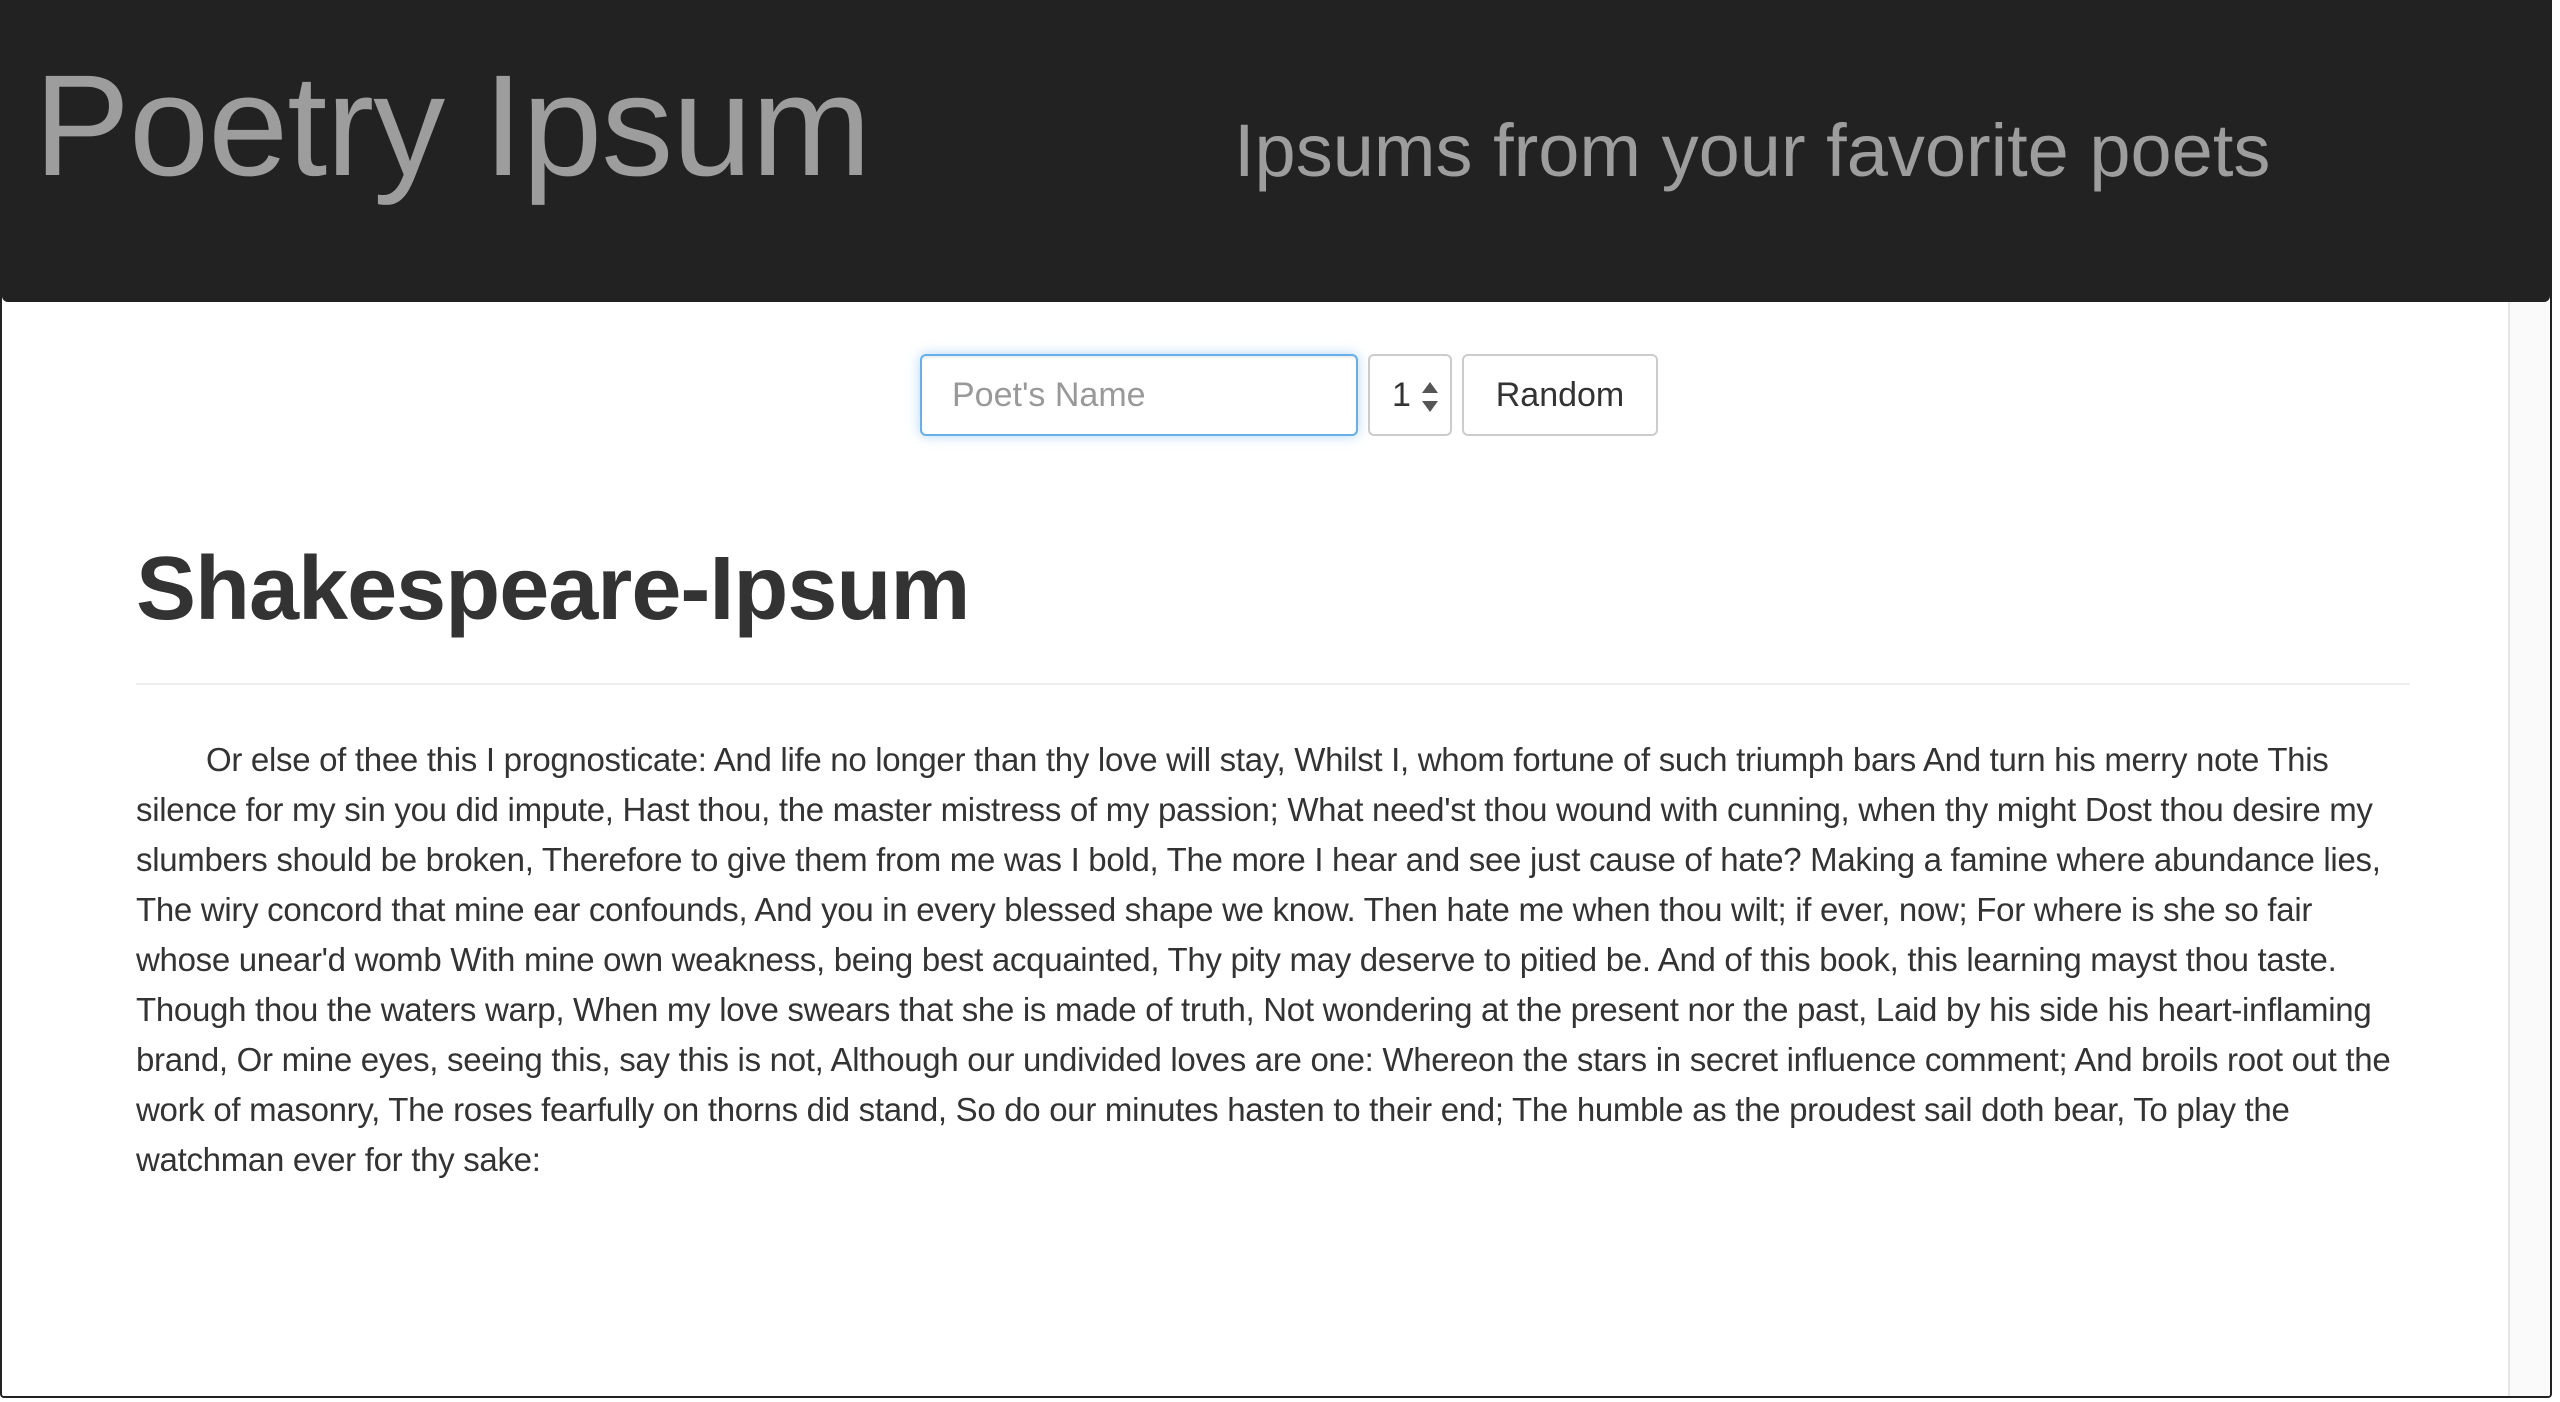 The image size is (2560, 1402). Describe the element at coordinates (452, 125) in the screenshot. I see `site-title: Poetry Ipsum` at that location.